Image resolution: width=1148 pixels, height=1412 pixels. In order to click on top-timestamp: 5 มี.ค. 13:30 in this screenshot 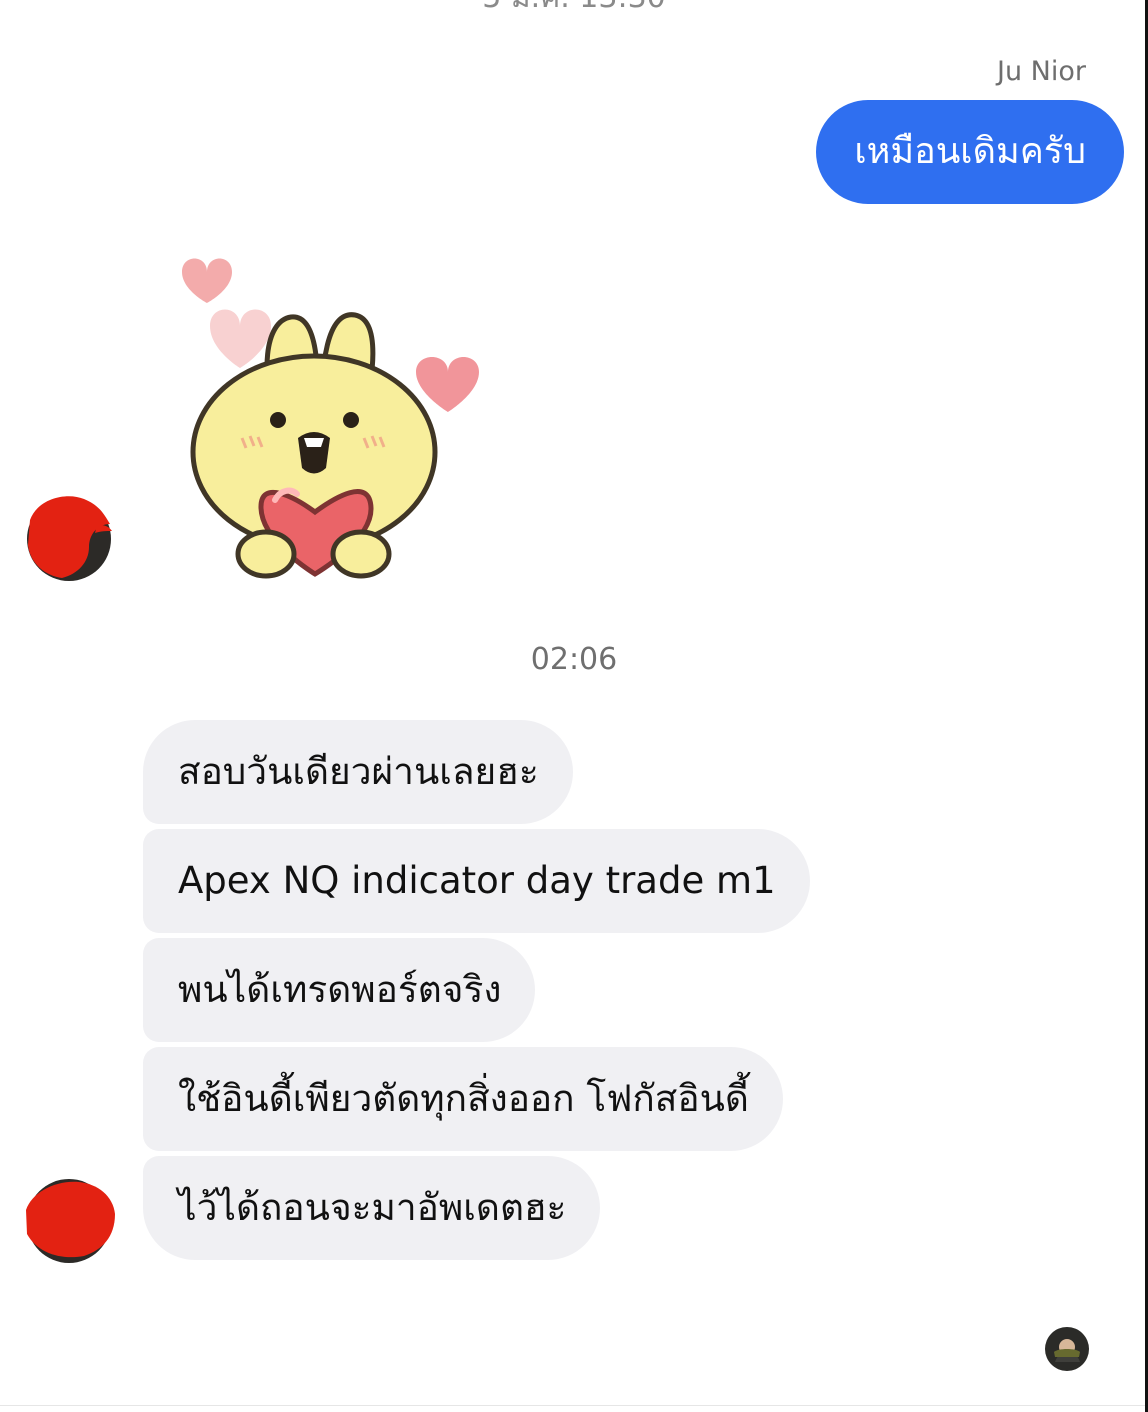, I will do `click(574, 10)`.